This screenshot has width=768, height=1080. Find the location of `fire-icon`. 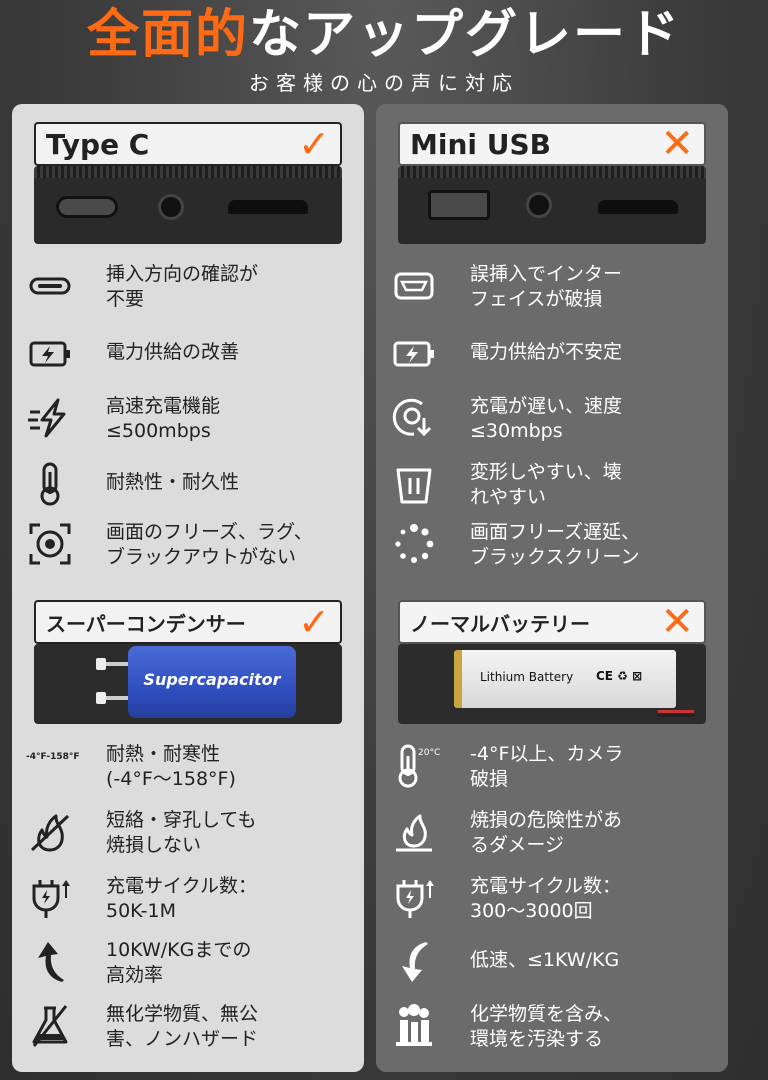

fire-icon is located at coordinates (414, 833).